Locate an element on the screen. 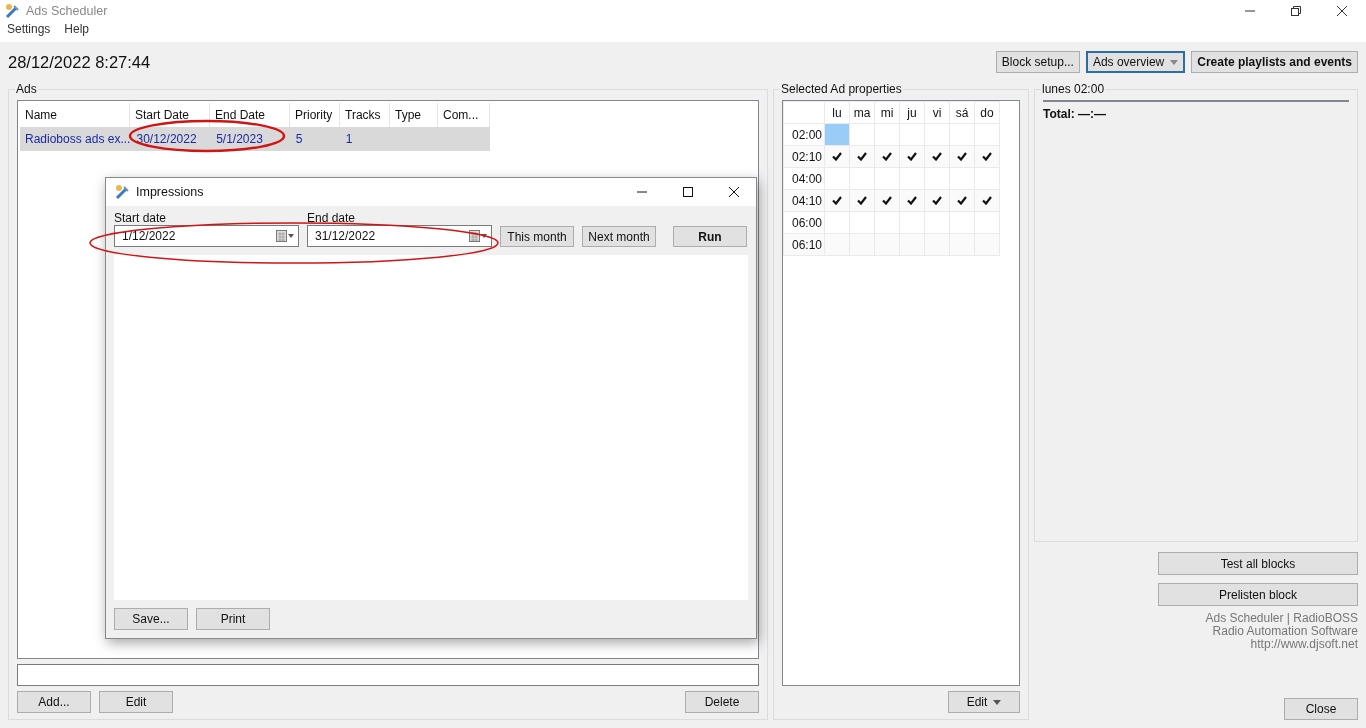  dialog-button: Print is located at coordinates (233, 619).